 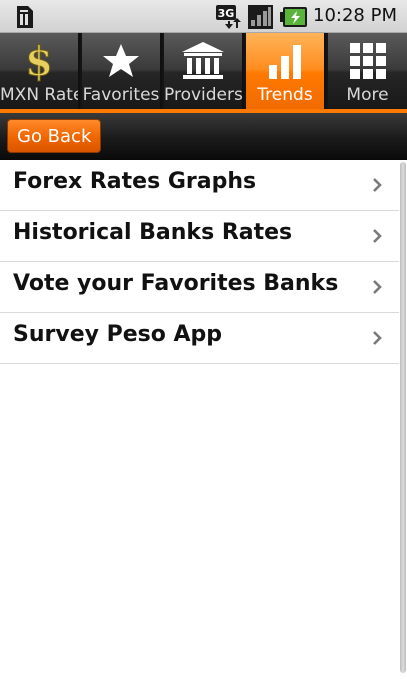 I want to click on bank-icon, so click(x=203, y=60).